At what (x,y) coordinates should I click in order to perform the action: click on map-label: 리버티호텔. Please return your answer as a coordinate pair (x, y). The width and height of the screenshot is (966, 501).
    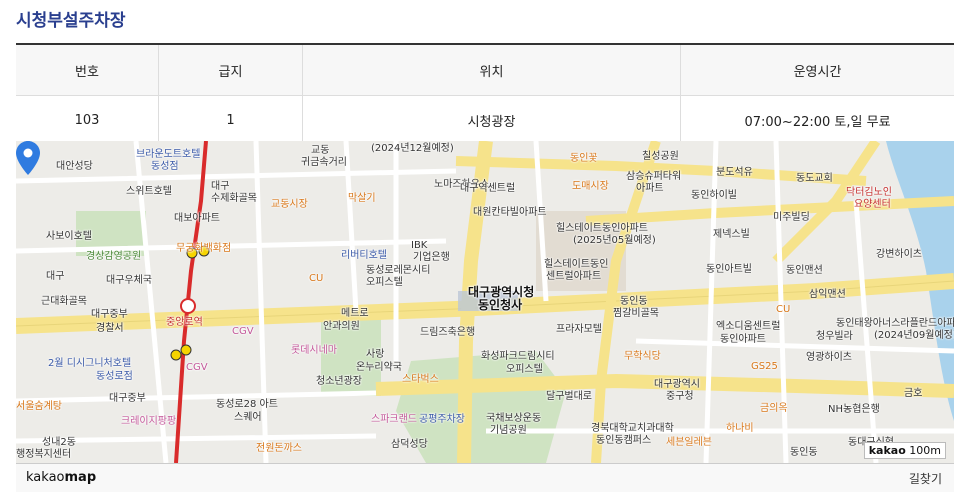
    Looking at the image, I should click on (364, 255).